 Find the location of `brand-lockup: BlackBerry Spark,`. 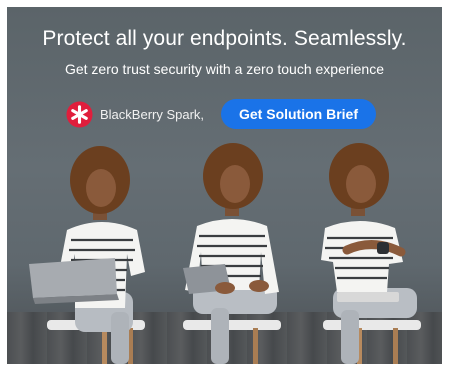

brand-lockup: BlackBerry Spark, is located at coordinates (135, 114).